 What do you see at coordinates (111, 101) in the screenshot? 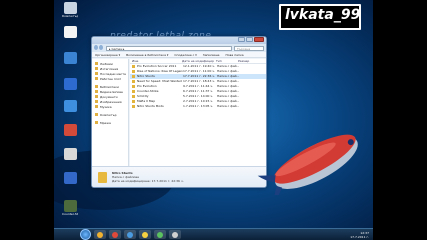
I see `nav-item-label: Изображения` at bounding box center [111, 101].